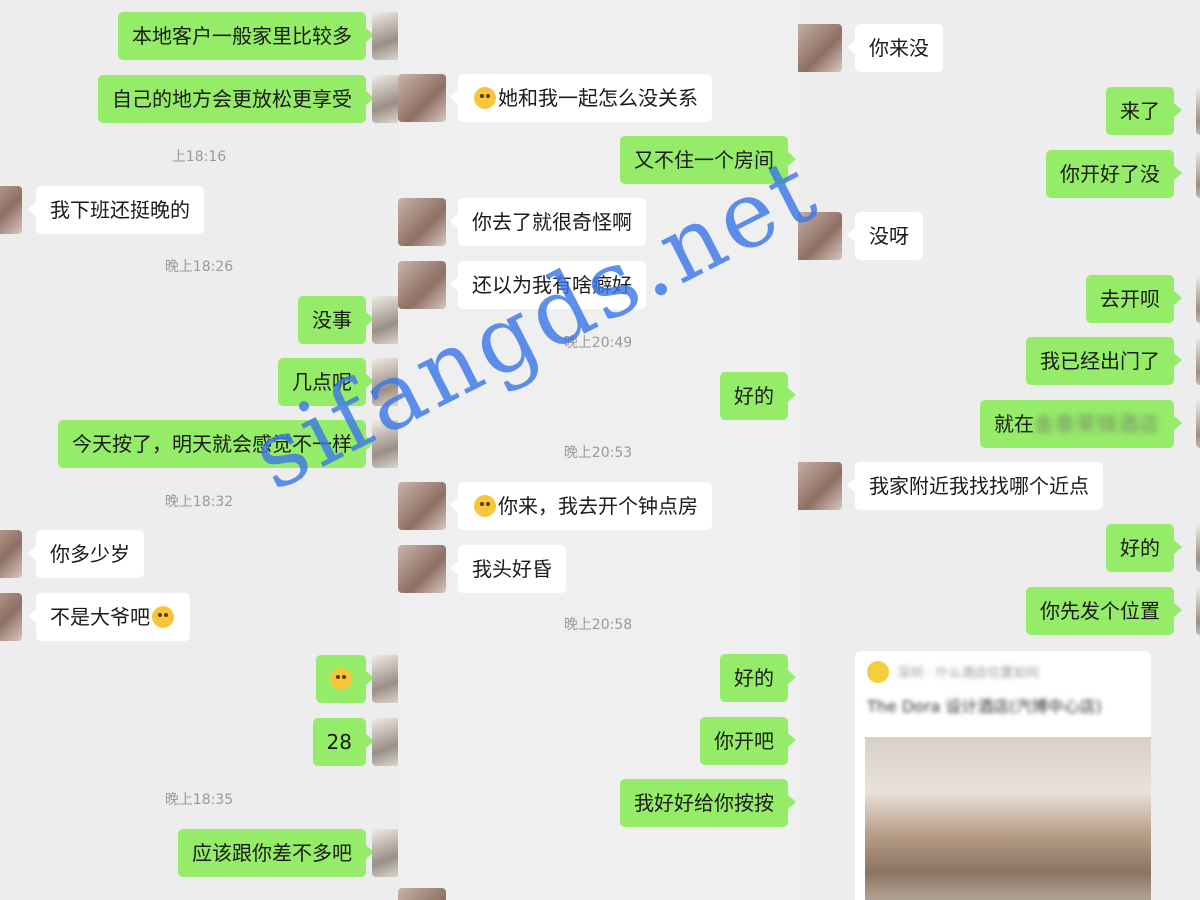 The image size is (1200, 900). I want to click on message-row: 我下班还挺晚的, so click(199, 212).